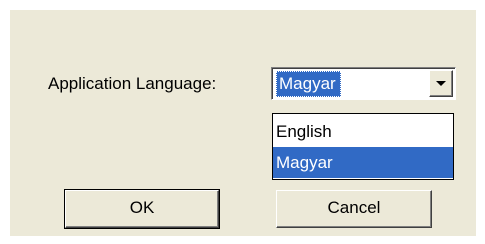 Image resolution: width=485 pixels, height=244 pixels. What do you see at coordinates (363, 131) in the screenshot?
I see `dropdown-option-english: English` at bounding box center [363, 131].